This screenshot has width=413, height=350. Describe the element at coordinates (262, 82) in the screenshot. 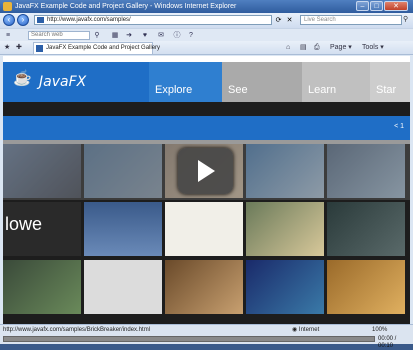

I see `nav-see: See` at that location.